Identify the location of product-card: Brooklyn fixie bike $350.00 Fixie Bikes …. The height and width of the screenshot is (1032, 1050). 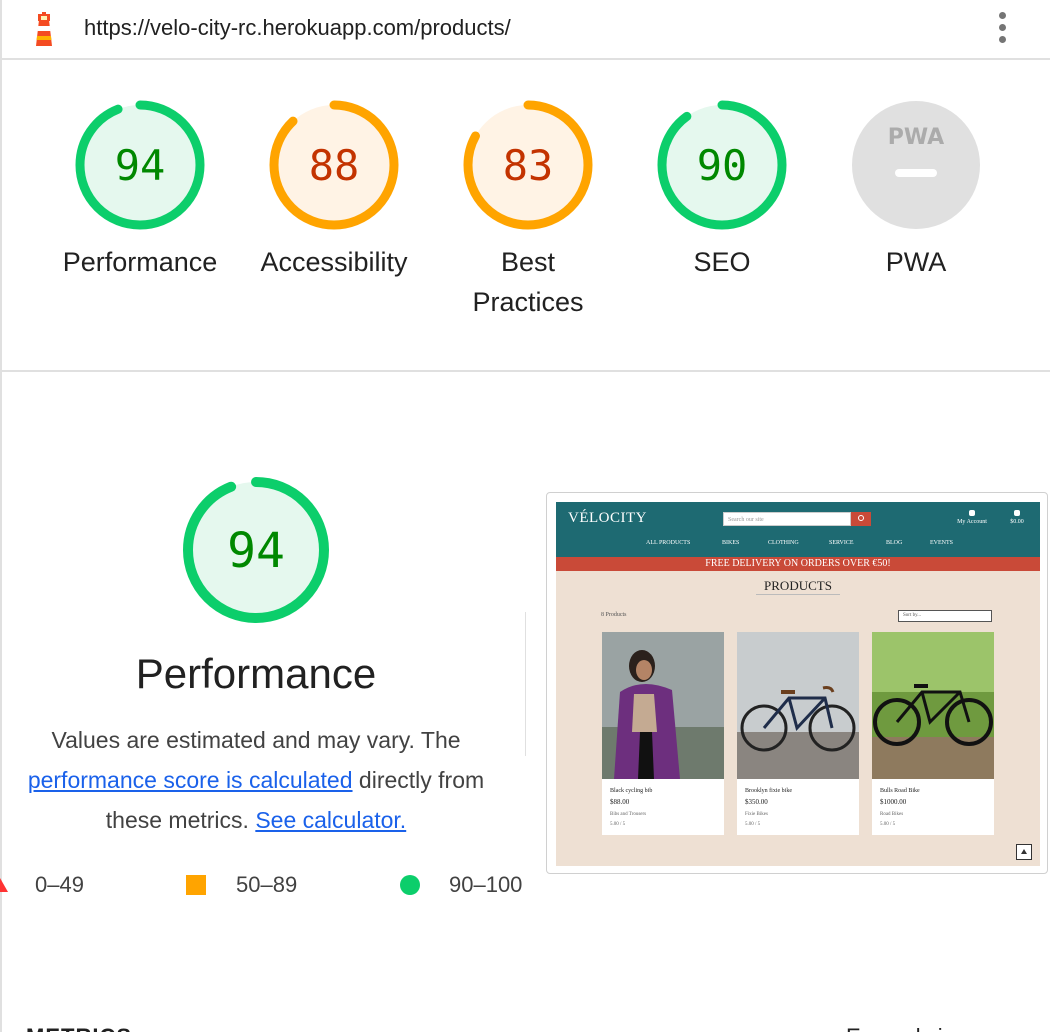
(798, 733).